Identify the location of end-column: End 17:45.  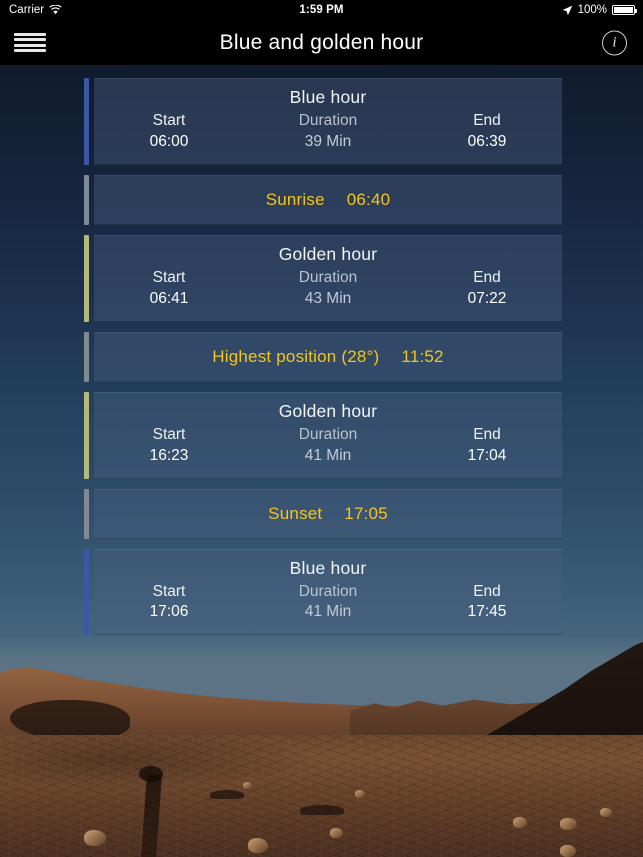
(487, 603).